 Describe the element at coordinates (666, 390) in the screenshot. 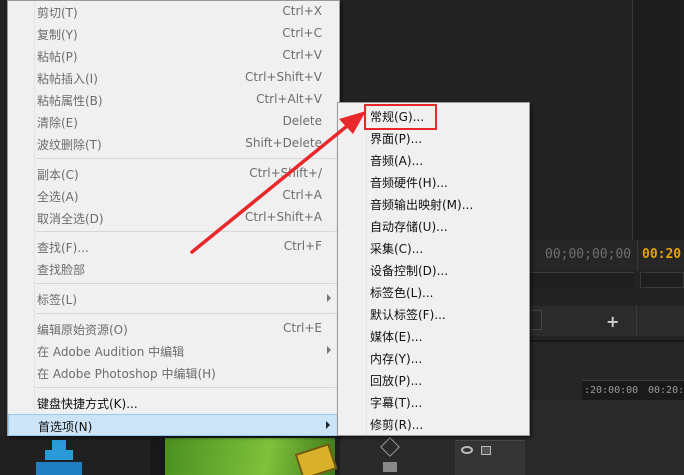

I see `ruler-time-right: 00:20:1` at that location.